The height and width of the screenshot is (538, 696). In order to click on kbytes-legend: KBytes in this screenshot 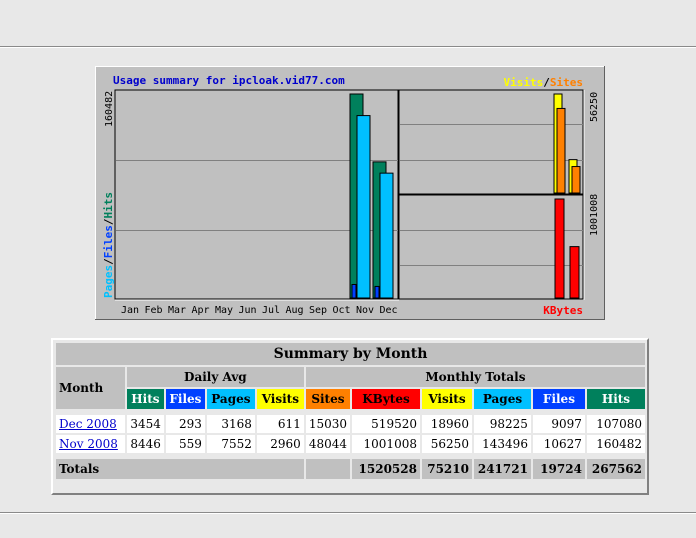, I will do `click(563, 310)`.